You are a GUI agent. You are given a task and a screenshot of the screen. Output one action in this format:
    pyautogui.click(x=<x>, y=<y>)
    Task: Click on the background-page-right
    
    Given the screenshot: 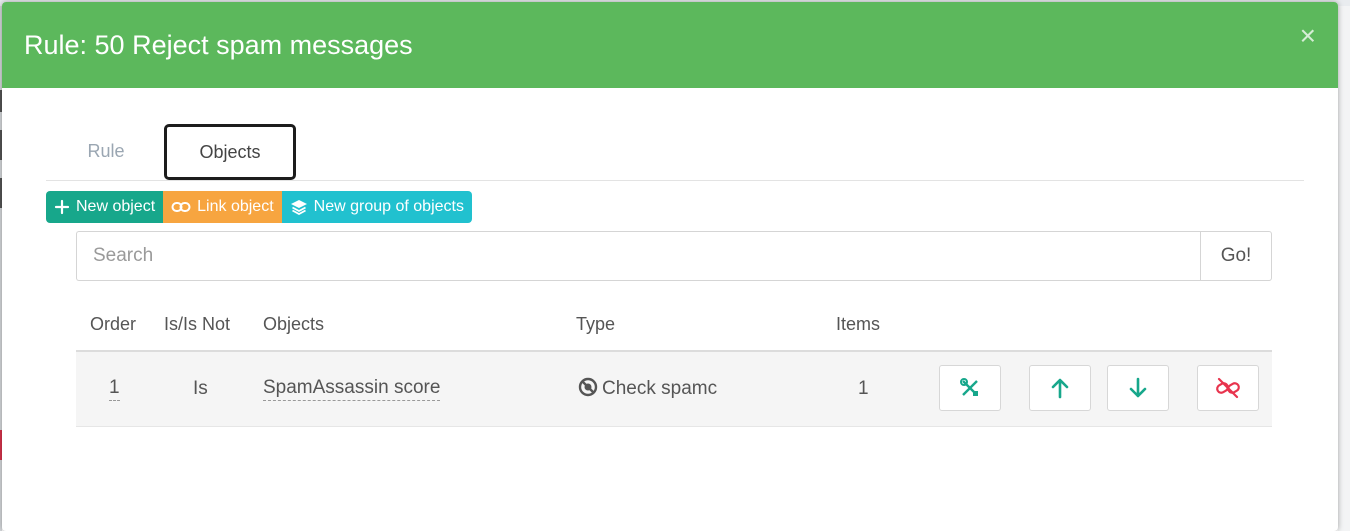 What is the action you would take?
    pyautogui.click(x=1344, y=268)
    